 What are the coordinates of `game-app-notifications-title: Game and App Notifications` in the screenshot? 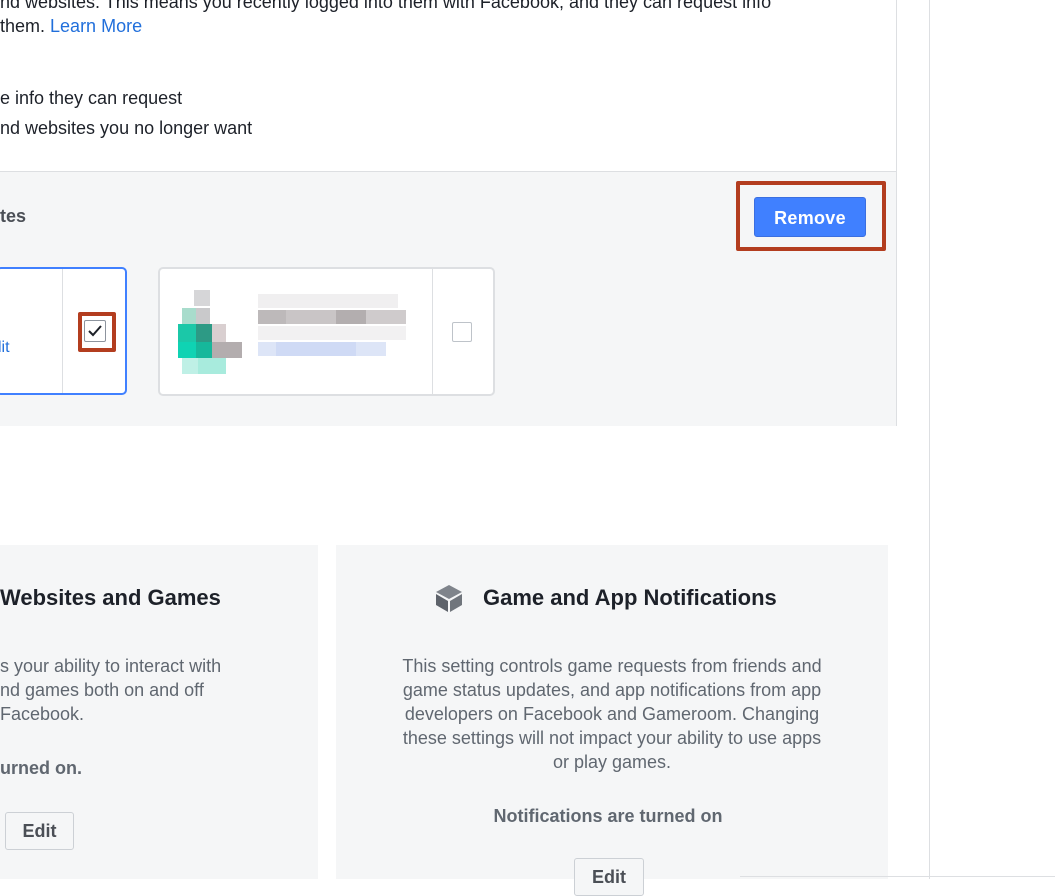 It's located at (630, 597).